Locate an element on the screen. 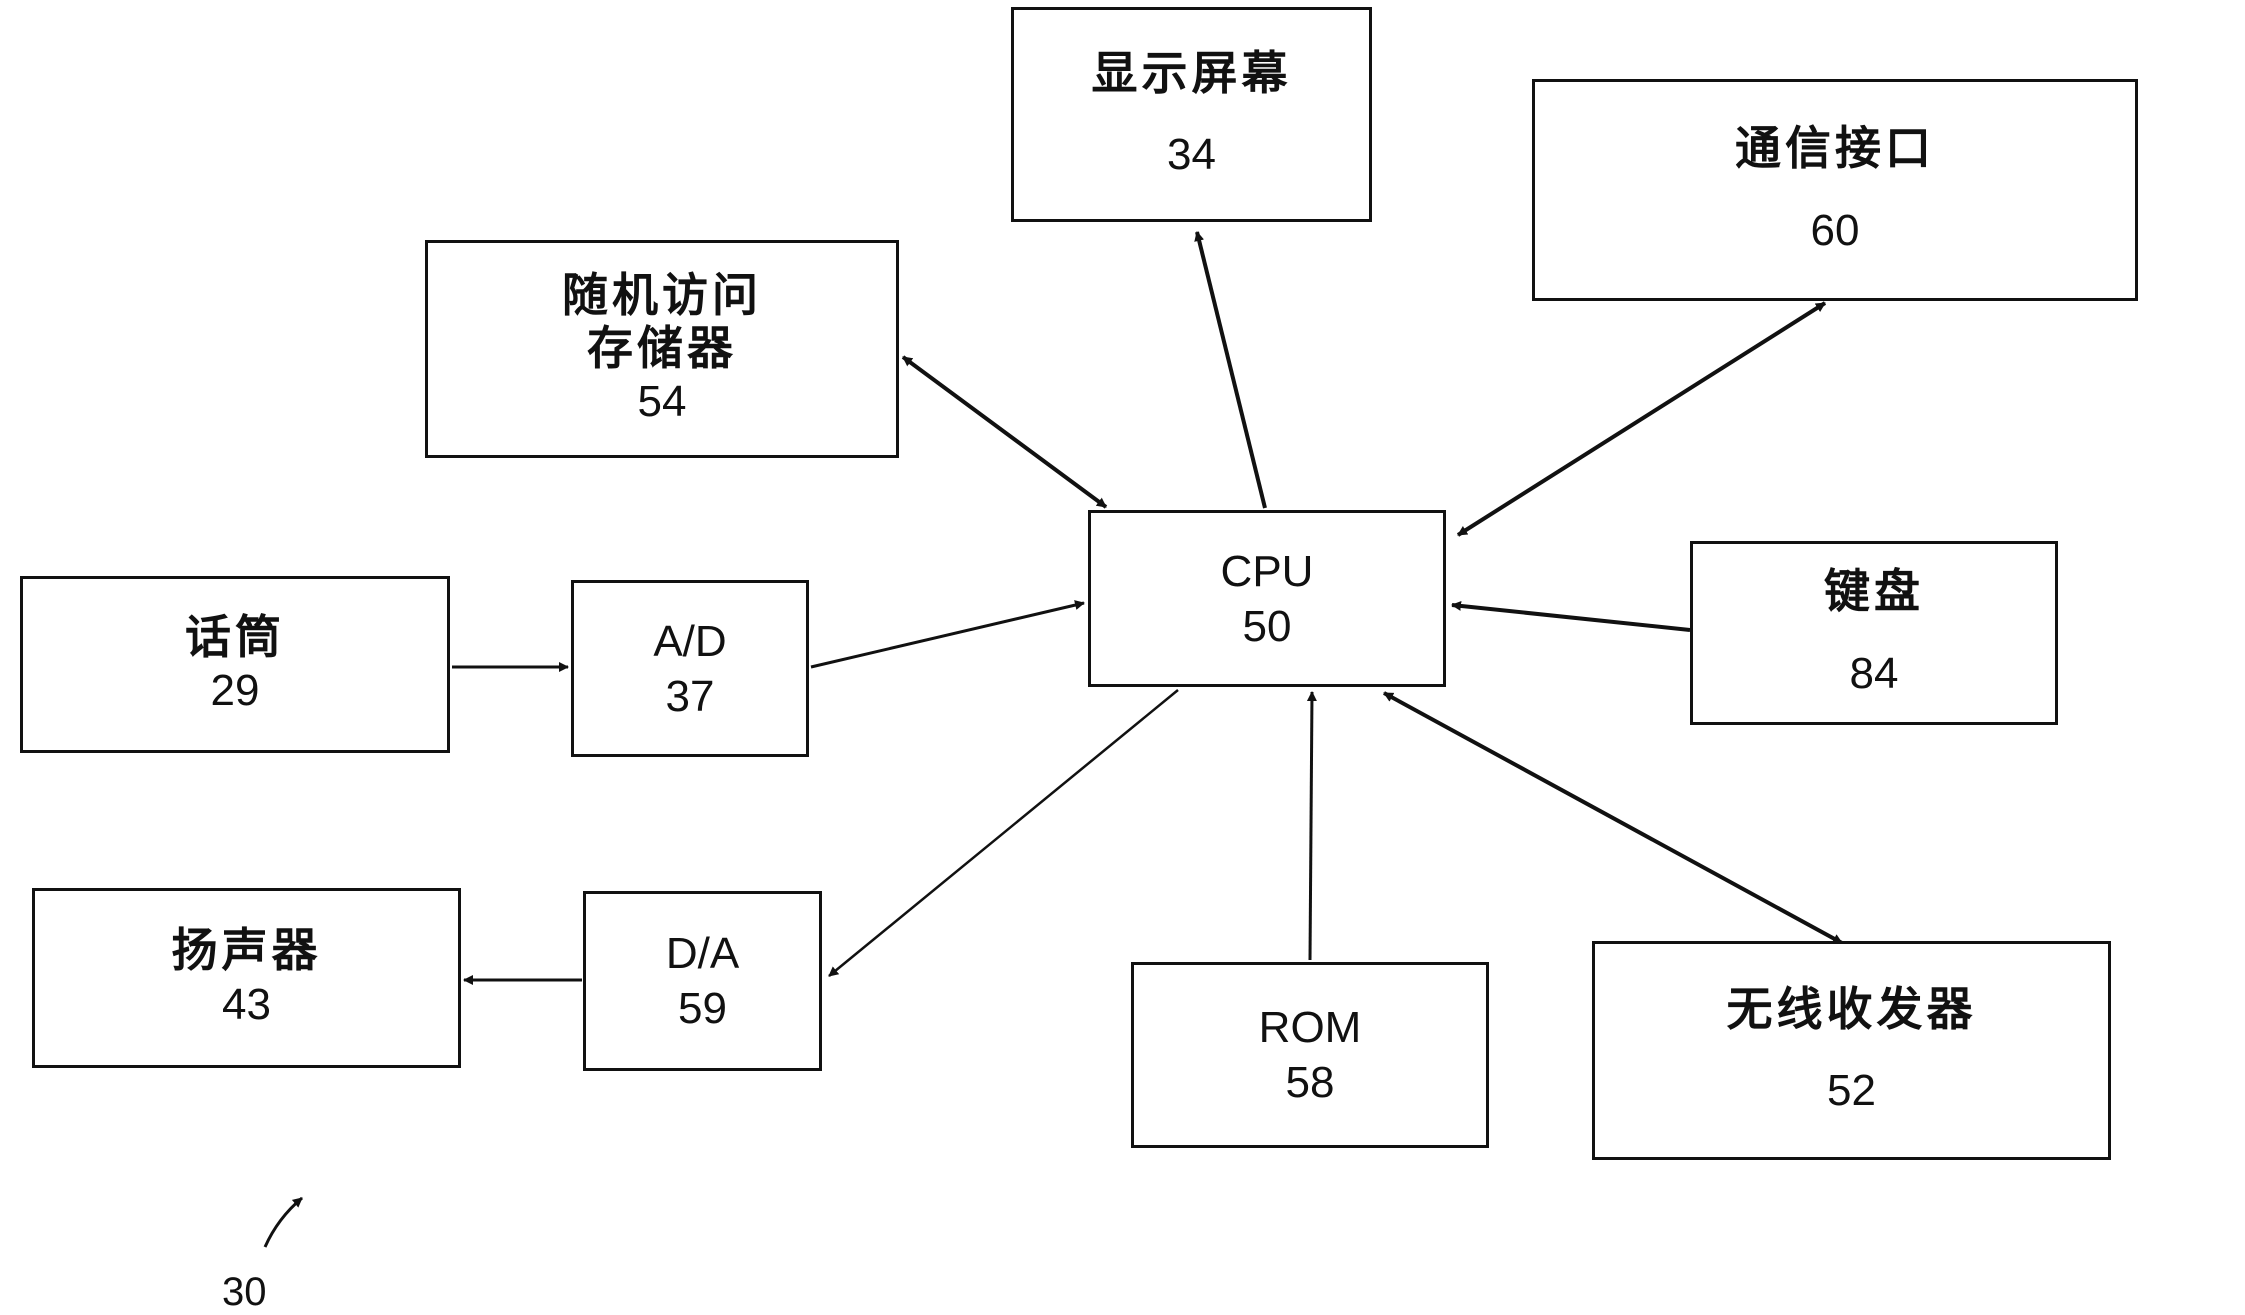 Image resolution: width=2245 pixels, height=1315 pixels. wireless-transceiver-label: 无线收发器 is located at coordinates (1851, 1008).